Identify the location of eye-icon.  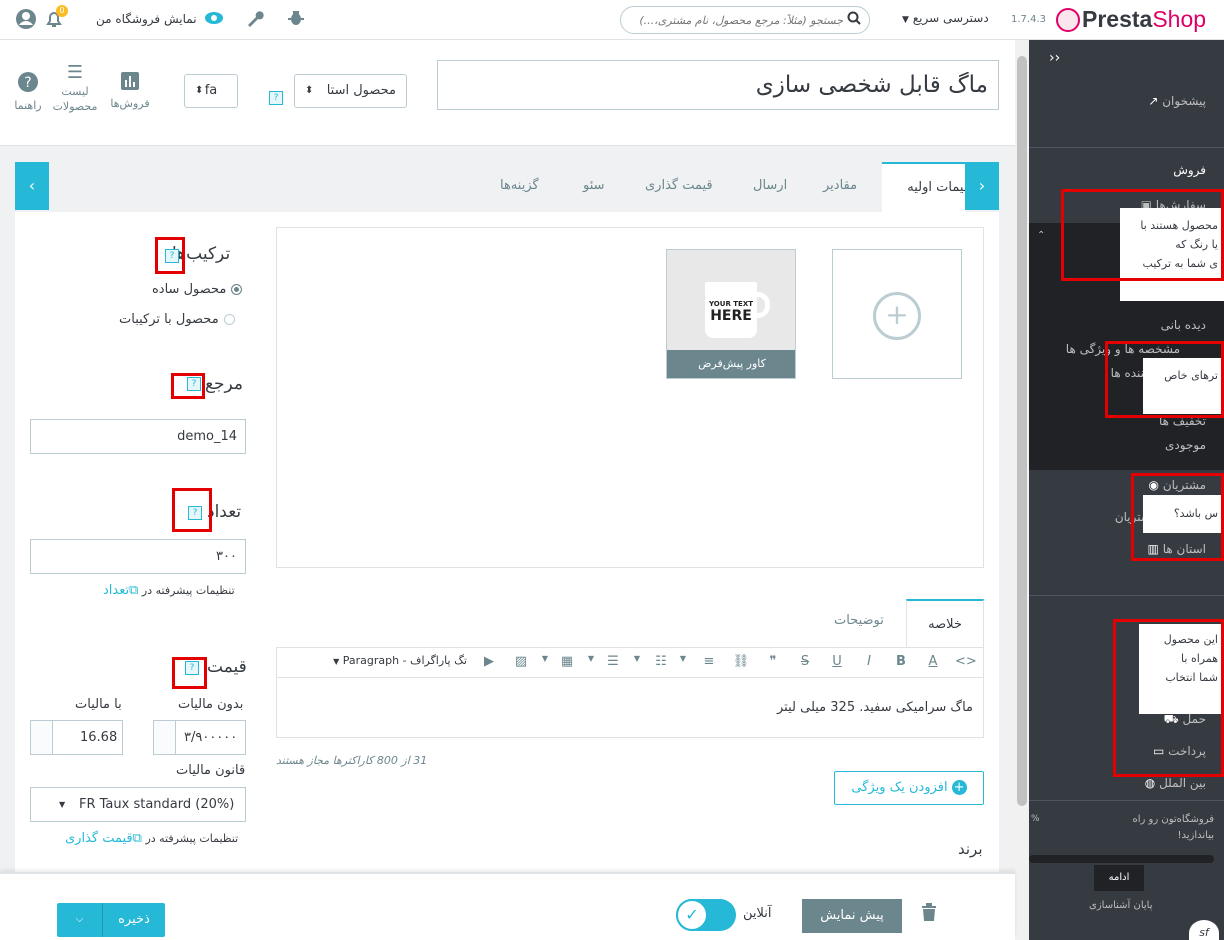
(214, 20).